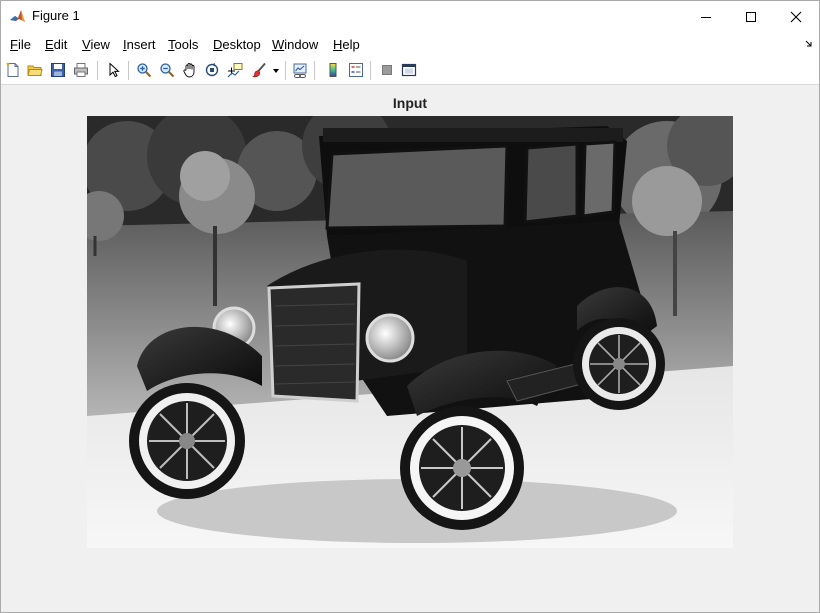 The image size is (820, 613). I want to click on close-icon, so click(796, 16).